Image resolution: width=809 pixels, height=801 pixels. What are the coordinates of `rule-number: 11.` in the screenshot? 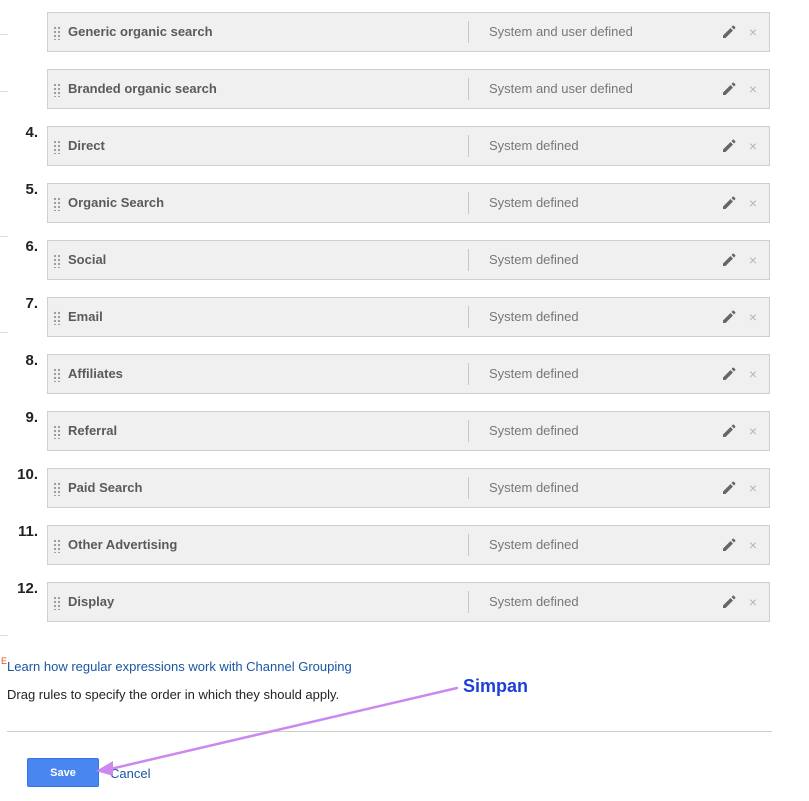 It's located at (27, 531).